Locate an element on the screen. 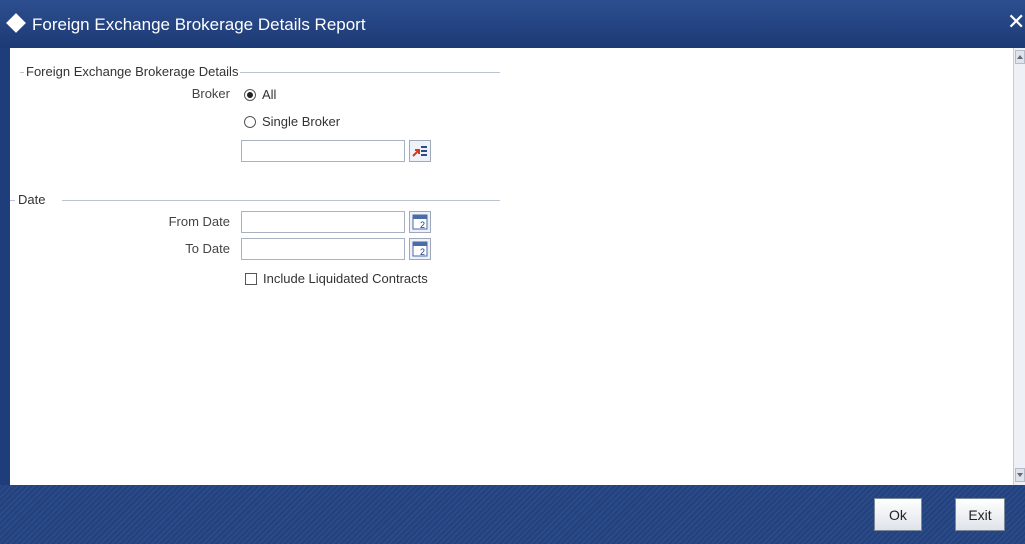  broker-code-input is located at coordinates (323, 151).